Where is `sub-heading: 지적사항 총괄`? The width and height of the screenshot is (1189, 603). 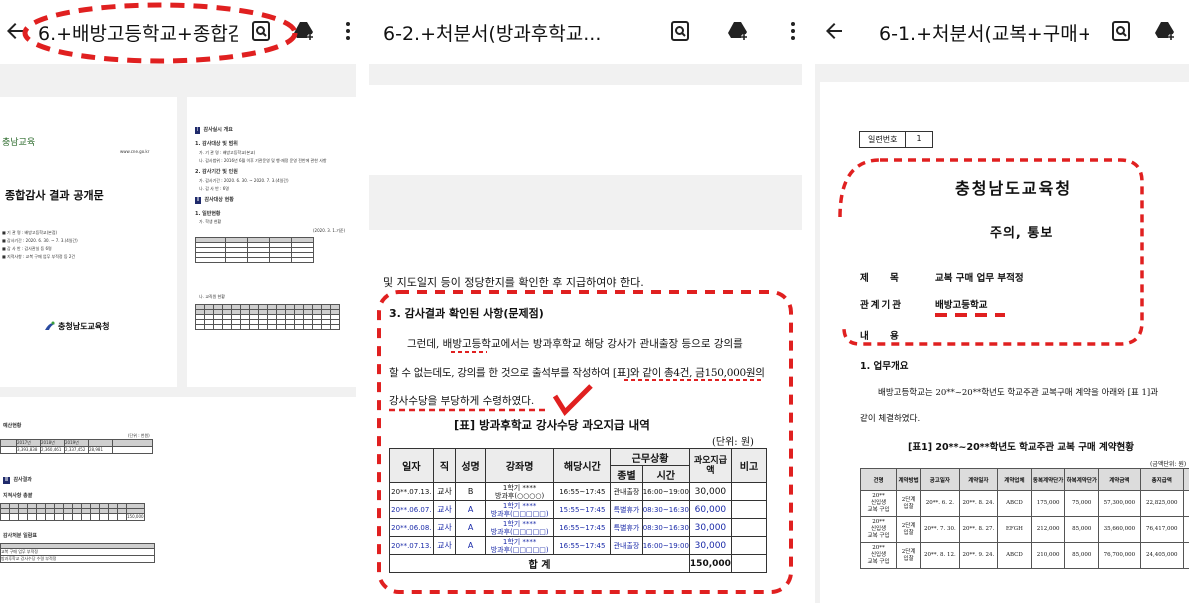
sub-heading: 지적사항 총괄 is located at coordinates (18, 496).